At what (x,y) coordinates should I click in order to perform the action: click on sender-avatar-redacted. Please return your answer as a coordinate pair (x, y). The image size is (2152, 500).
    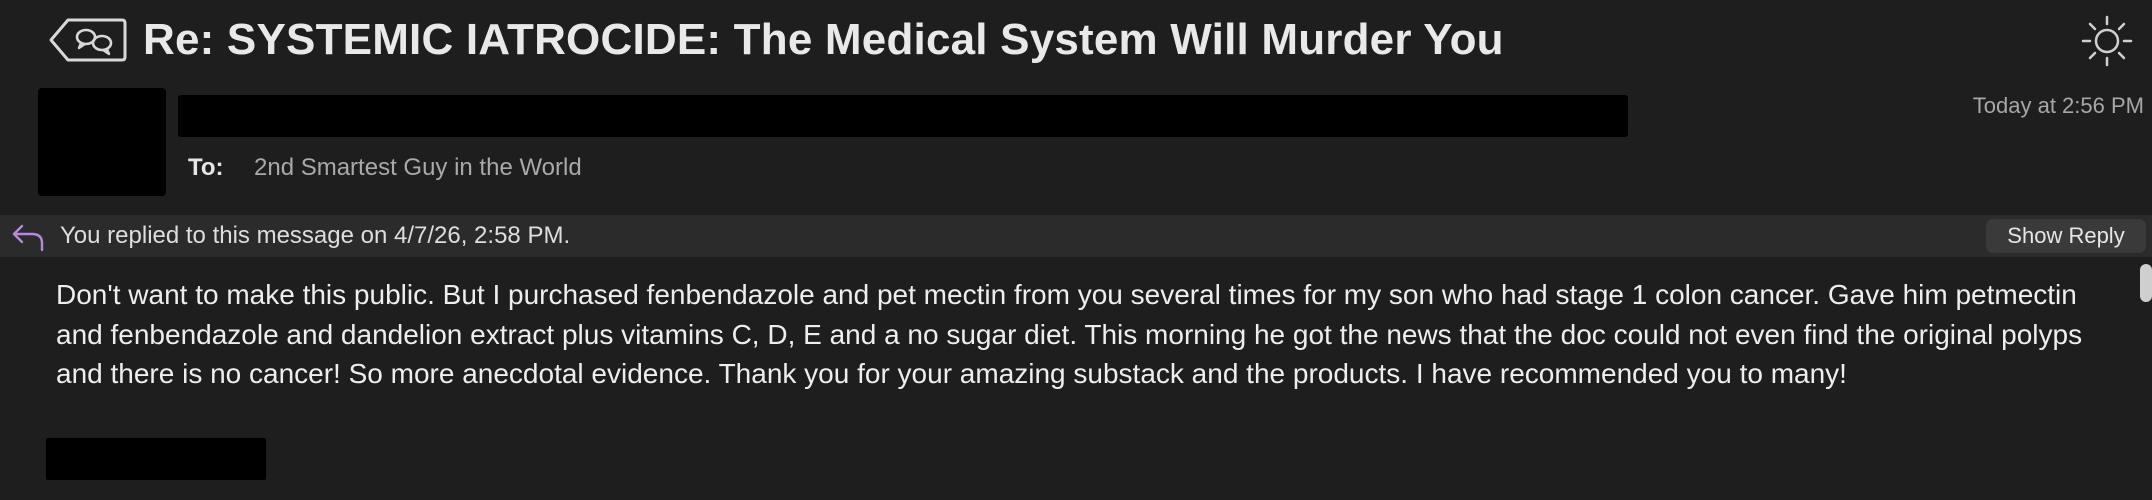
    Looking at the image, I should click on (102, 142).